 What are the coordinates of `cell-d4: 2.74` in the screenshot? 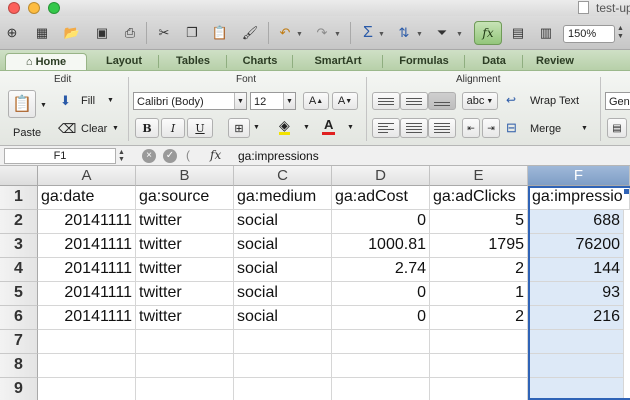 It's located at (381, 270).